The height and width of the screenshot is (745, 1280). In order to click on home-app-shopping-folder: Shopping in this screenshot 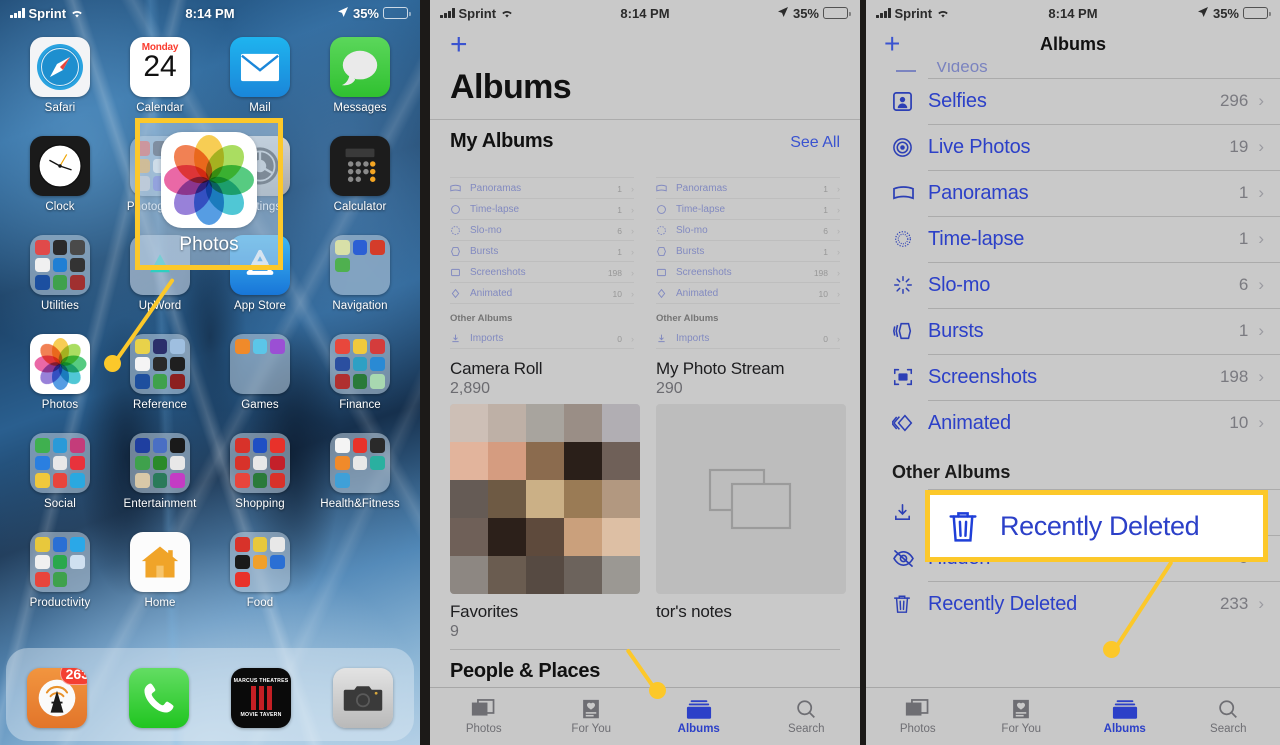, I will do `click(260, 477)`.